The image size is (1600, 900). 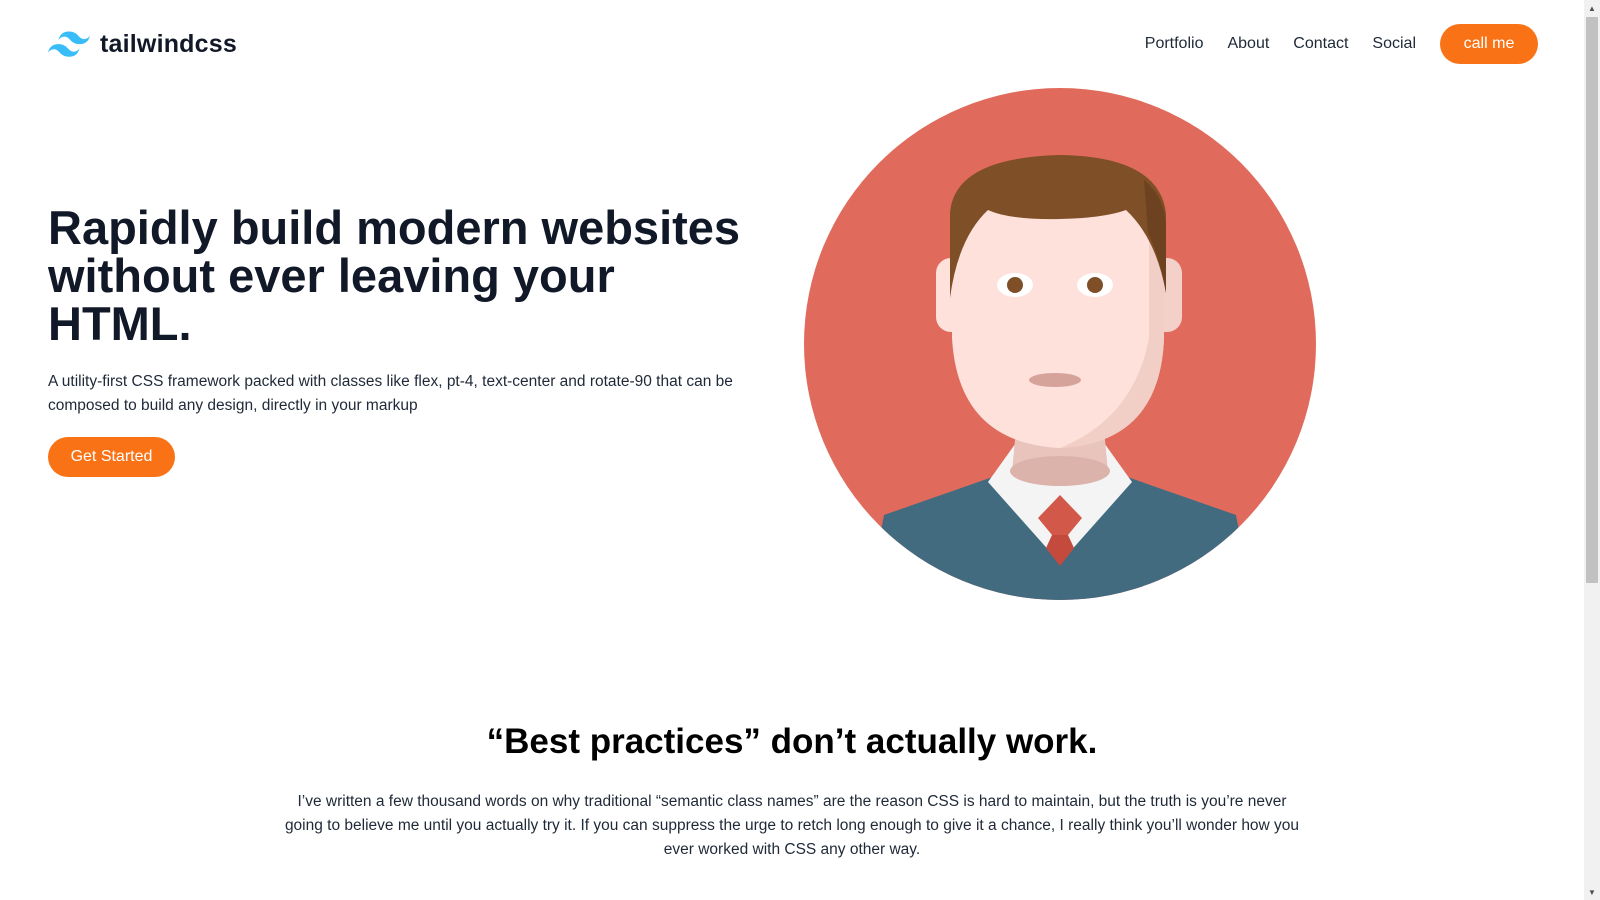 What do you see at coordinates (1489, 44) in the screenshot?
I see `call-me-button: call me` at bounding box center [1489, 44].